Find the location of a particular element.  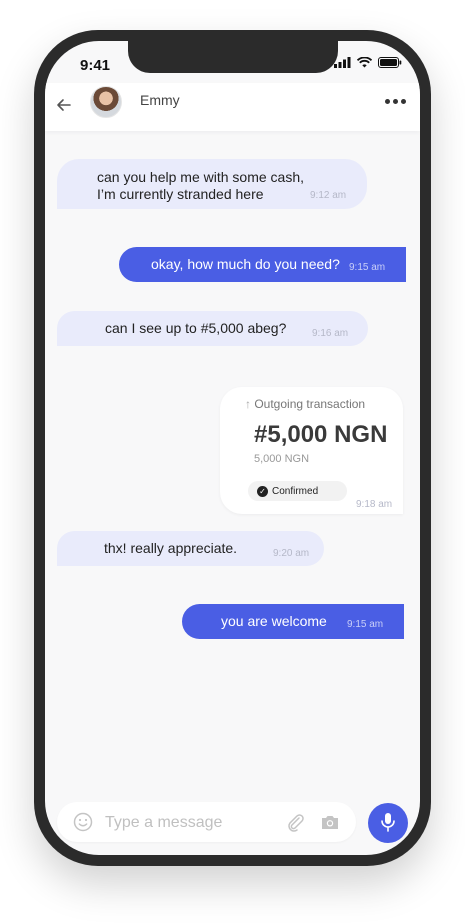

status-text: Confirmed is located at coordinates (295, 491).